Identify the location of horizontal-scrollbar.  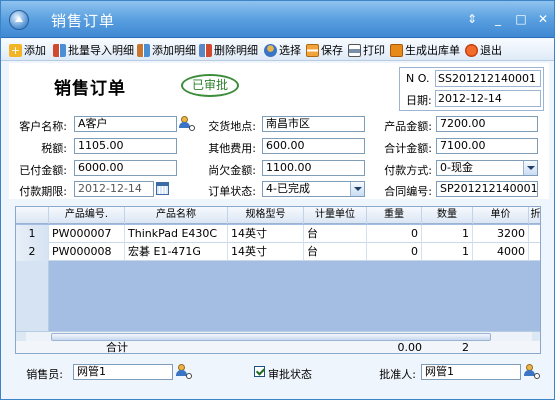
(278, 336).